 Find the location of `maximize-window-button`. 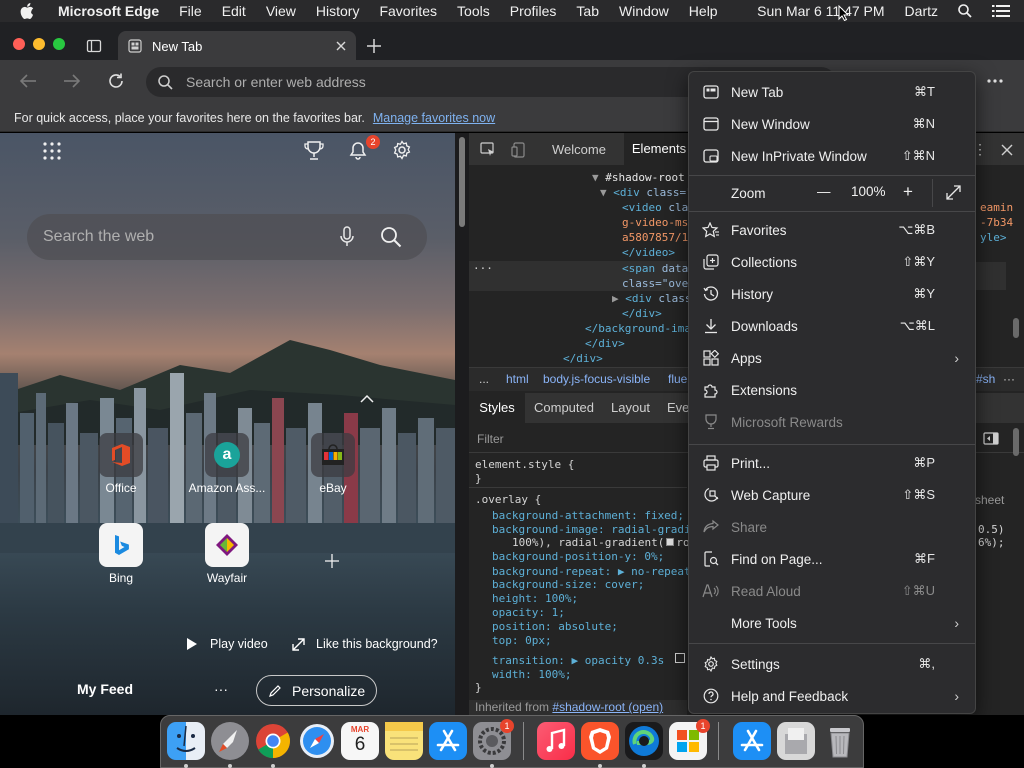

maximize-window-button is located at coordinates (59, 44).